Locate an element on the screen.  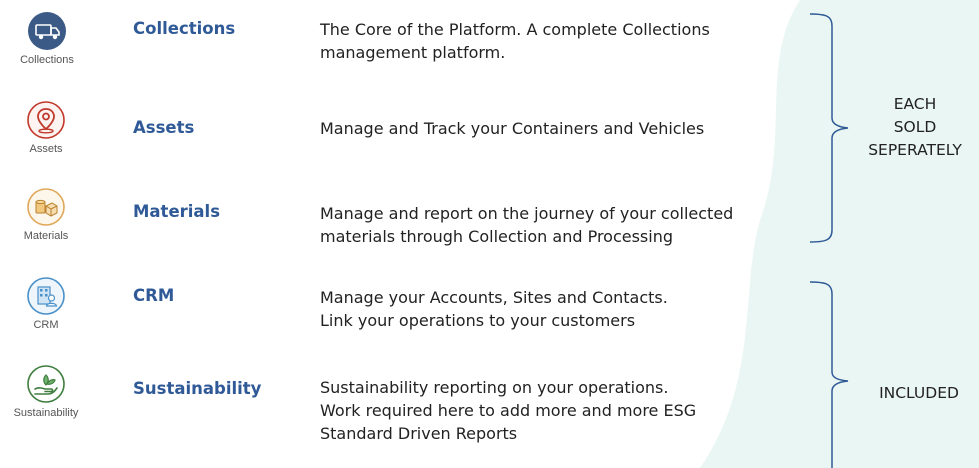
icon-caption-crm: CRM is located at coordinates (46, 325).